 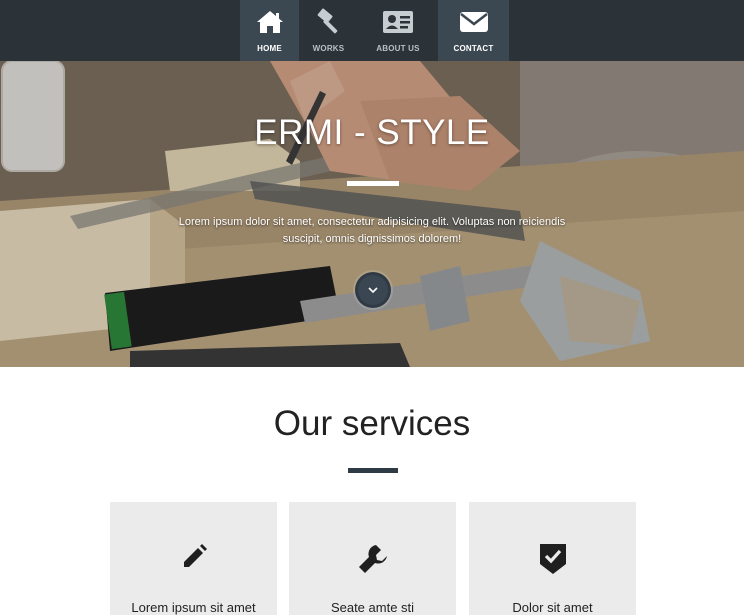 I want to click on nav-item-works: WORKS, so click(x=328, y=30).